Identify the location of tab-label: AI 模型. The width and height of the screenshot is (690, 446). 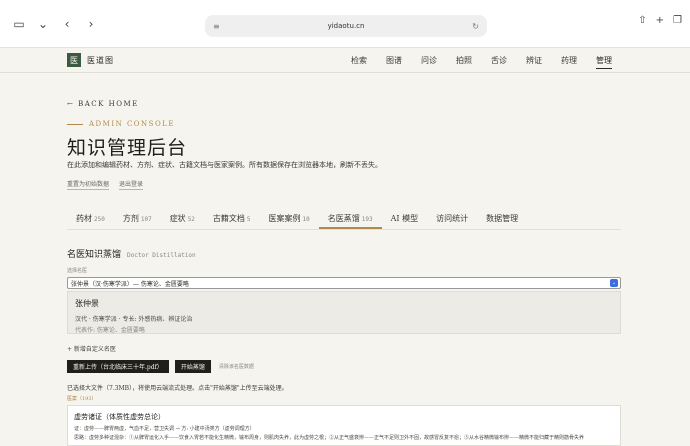
(404, 218).